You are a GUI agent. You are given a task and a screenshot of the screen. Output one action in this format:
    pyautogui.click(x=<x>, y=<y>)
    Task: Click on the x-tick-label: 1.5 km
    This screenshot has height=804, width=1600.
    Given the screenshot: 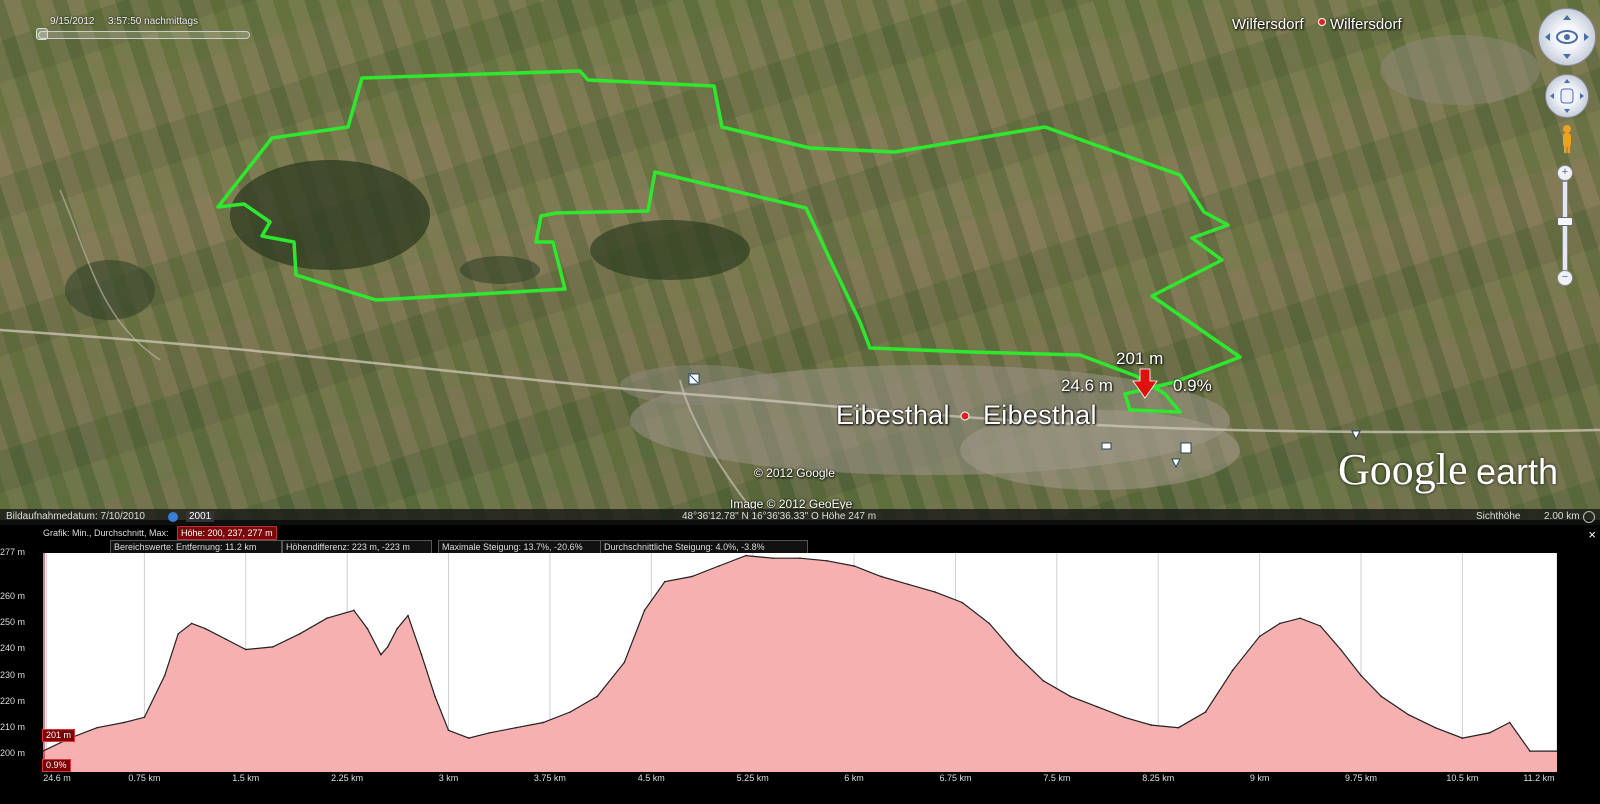 What is the action you would take?
    pyautogui.click(x=246, y=778)
    